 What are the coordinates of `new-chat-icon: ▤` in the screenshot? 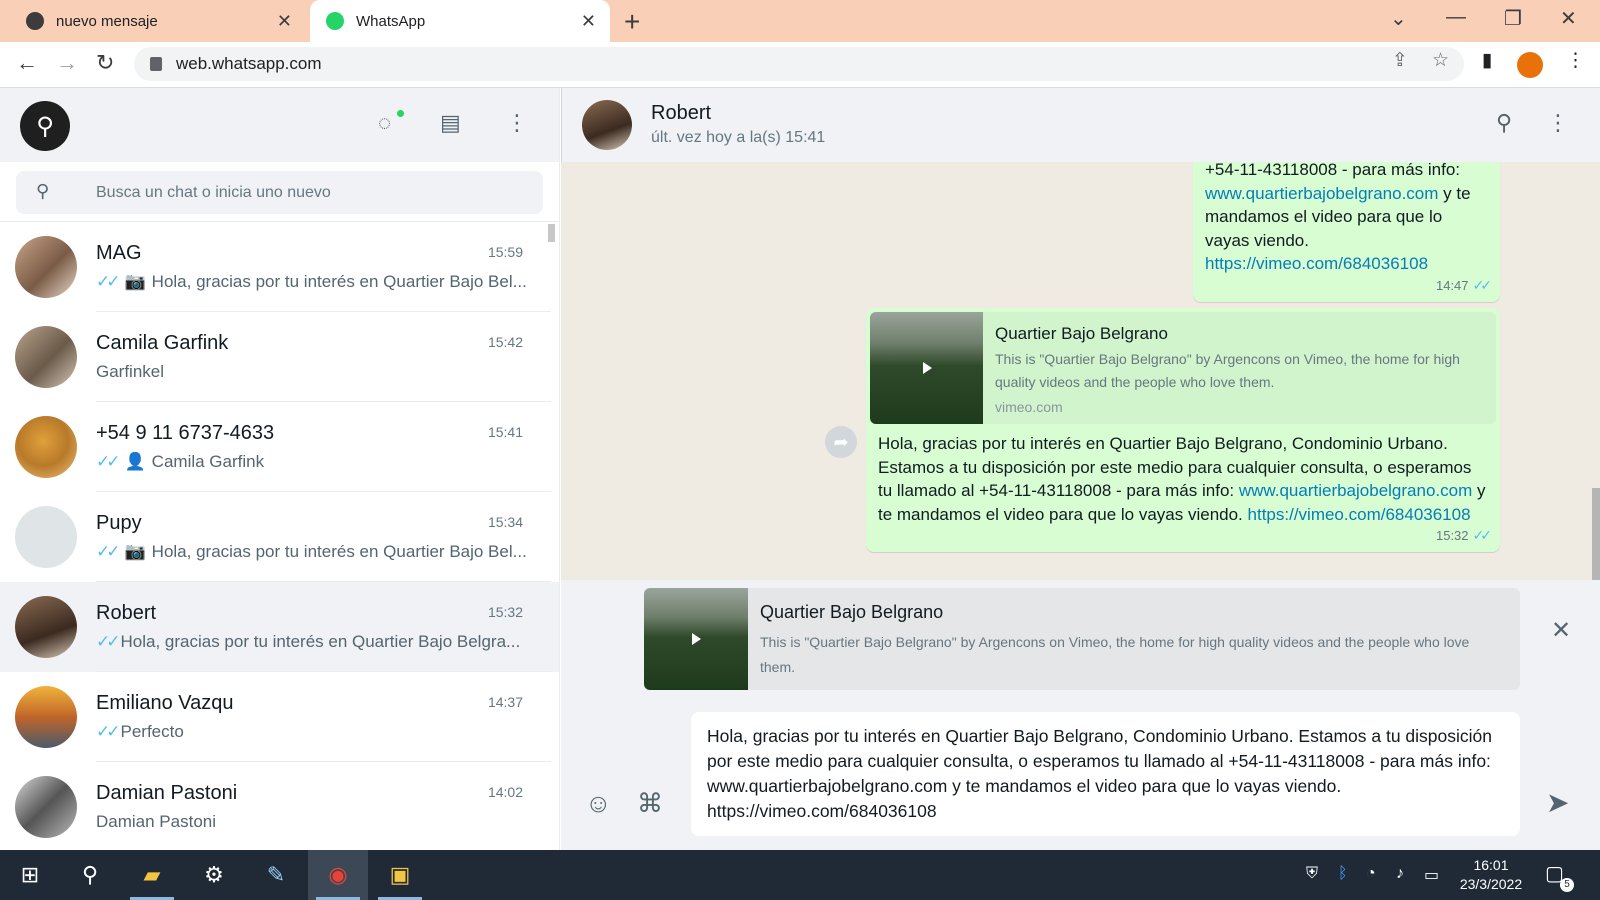 It's located at (450, 123).